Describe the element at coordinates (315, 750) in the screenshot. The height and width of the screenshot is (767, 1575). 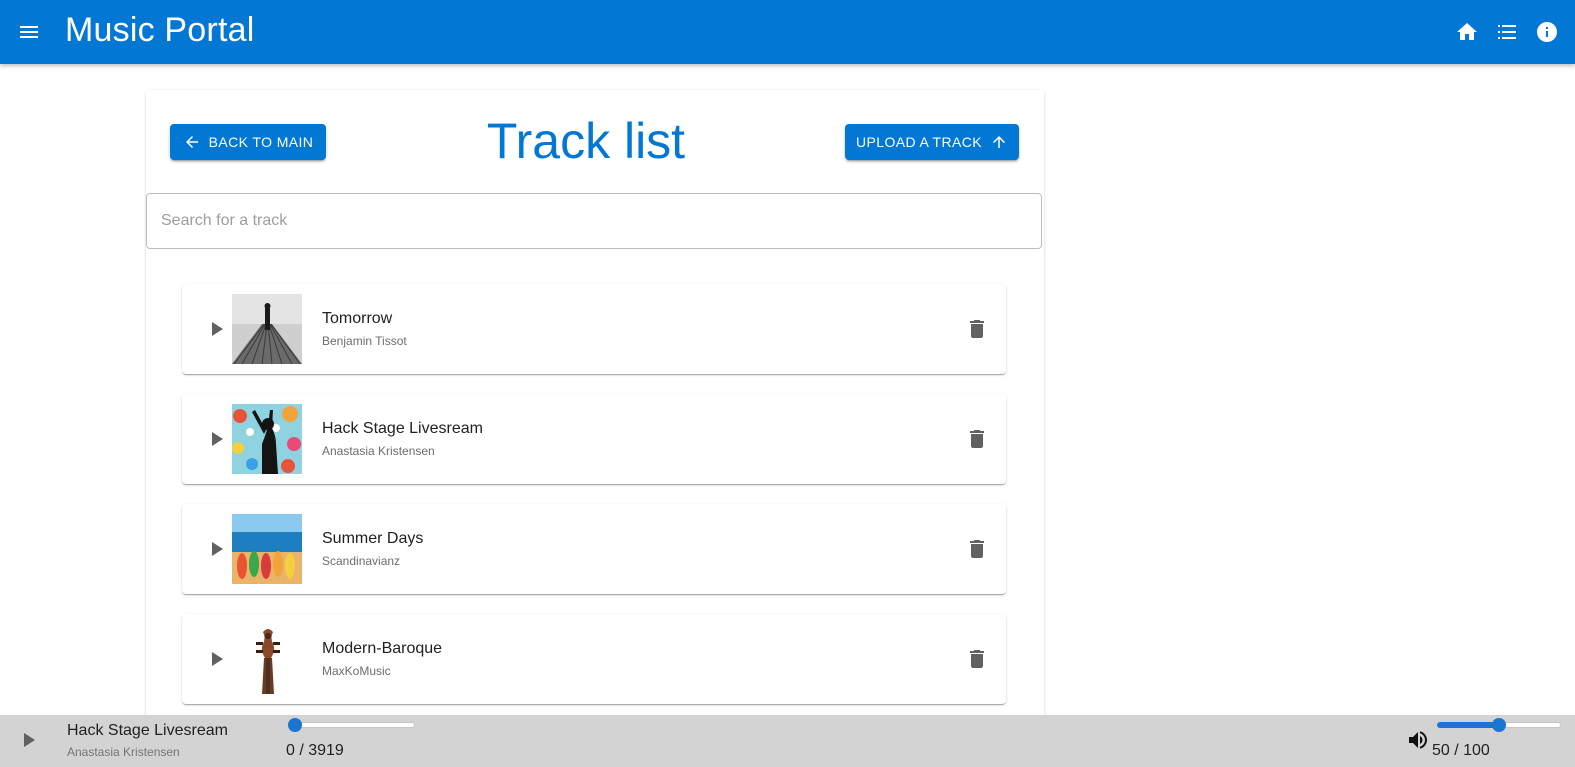
I see `player-time: 0 / 3919` at that location.